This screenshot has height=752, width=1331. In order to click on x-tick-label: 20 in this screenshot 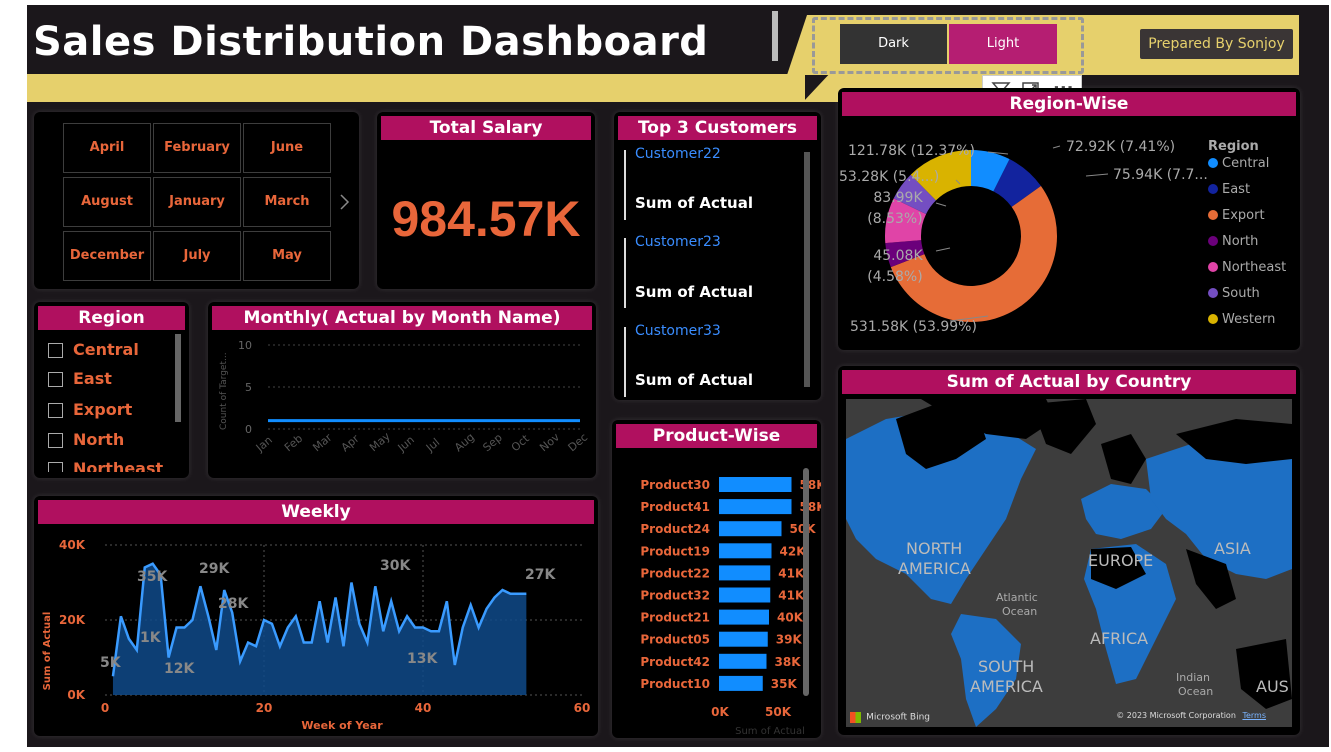, I will do `click(264, 708)`.